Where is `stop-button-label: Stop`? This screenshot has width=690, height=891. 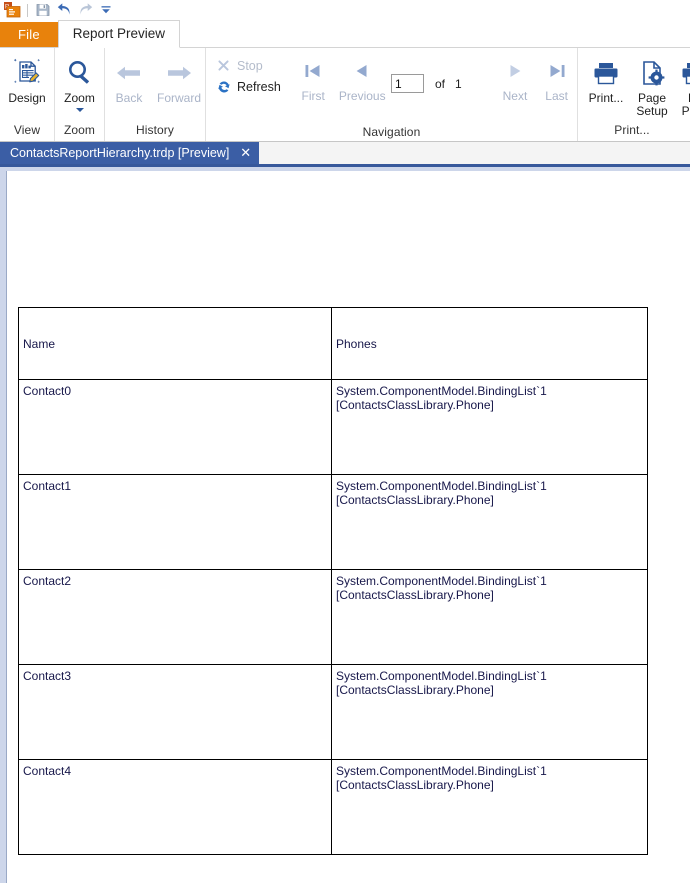 stop-button-label: Stop is located at coordinates (250, 65).